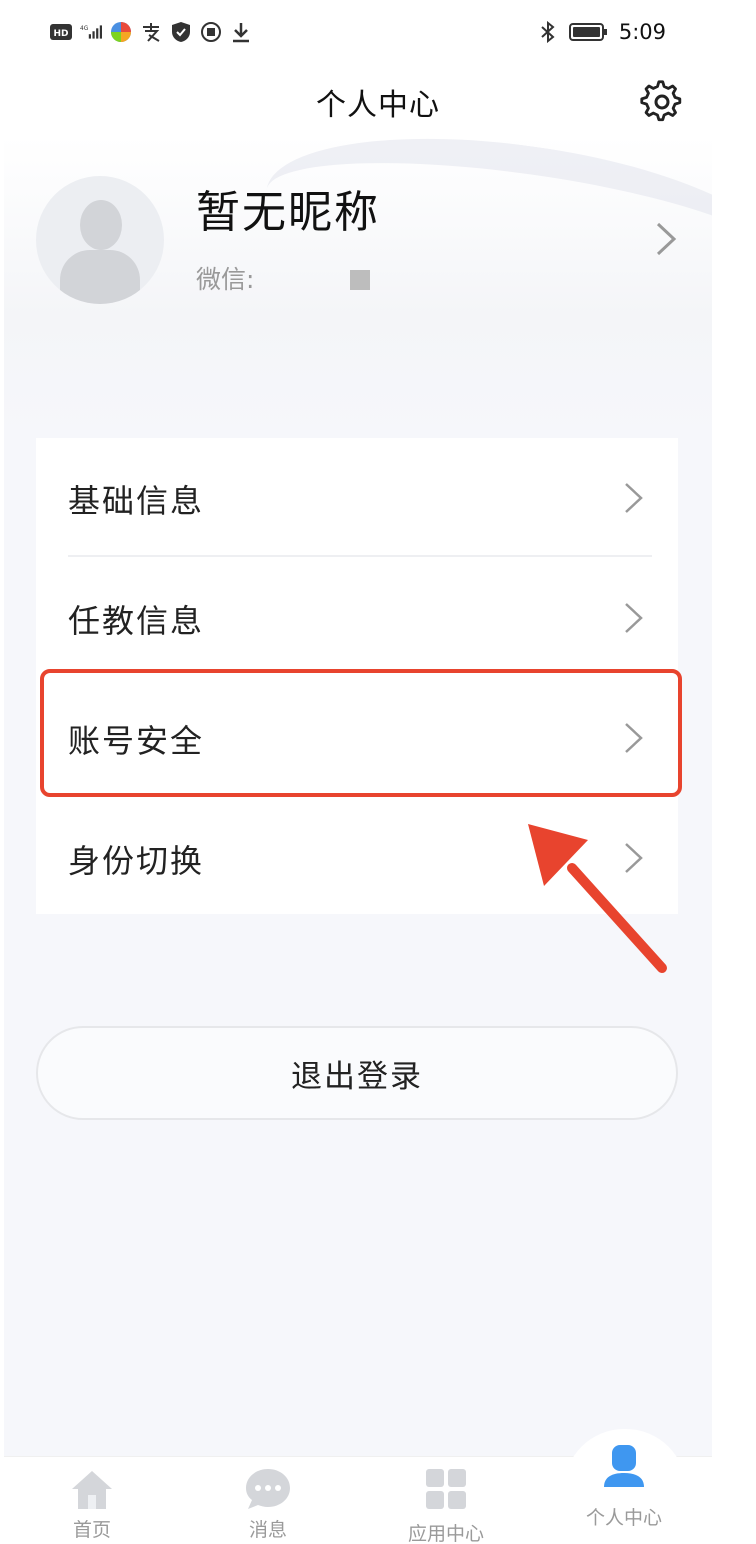 The height and width of the screenshot is (1544, 756). Describe the element at coordinates (241, 32) in the screenshot. I see `download-icon` at that location.